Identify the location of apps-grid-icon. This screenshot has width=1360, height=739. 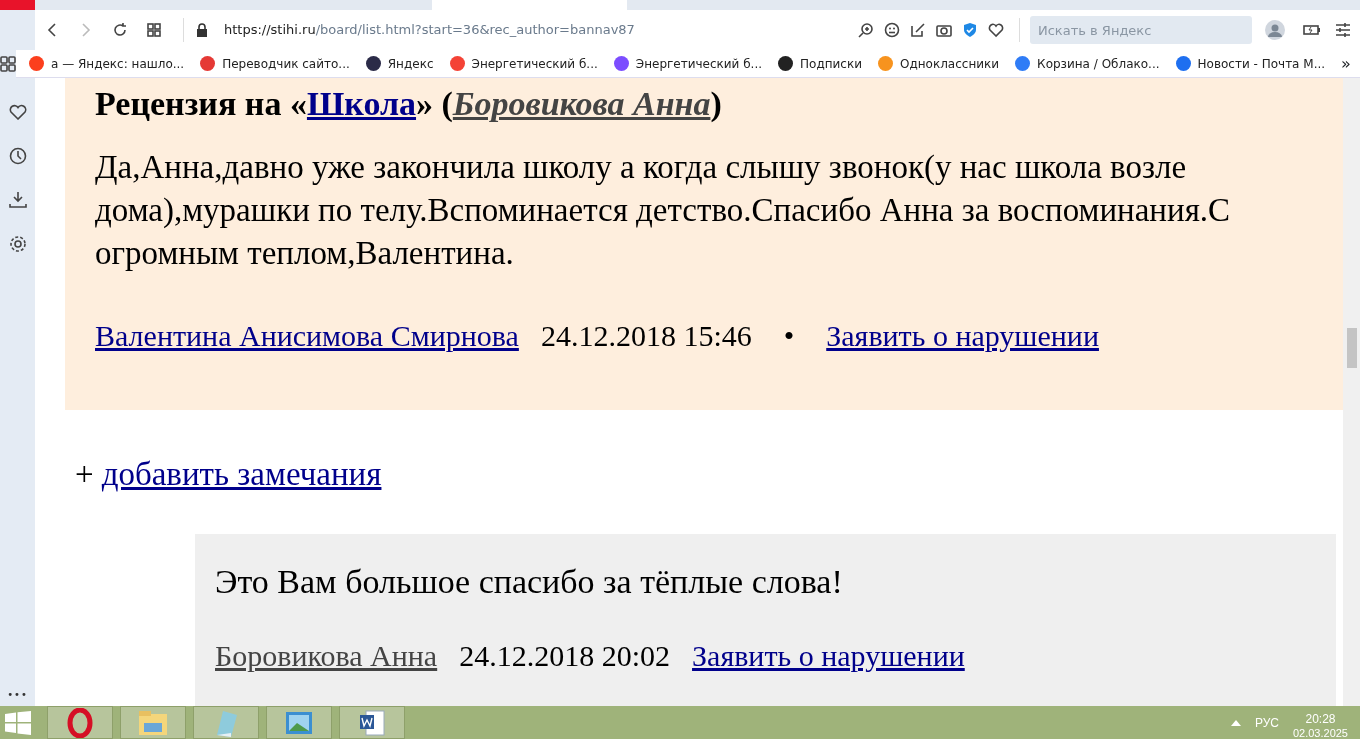
(8, 64).